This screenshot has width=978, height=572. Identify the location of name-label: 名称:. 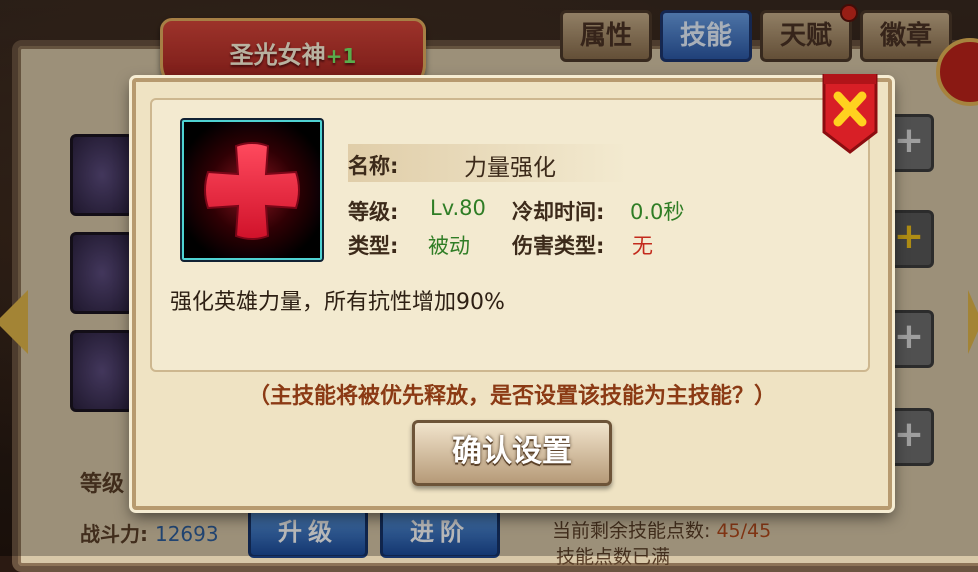
(373, 166).